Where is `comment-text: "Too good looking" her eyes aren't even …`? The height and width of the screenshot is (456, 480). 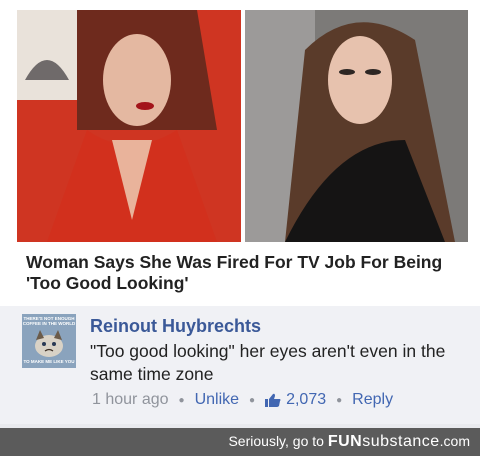 comment-text: "Too good looking" her eyes aren't even … is located at coordinates (268, 362).